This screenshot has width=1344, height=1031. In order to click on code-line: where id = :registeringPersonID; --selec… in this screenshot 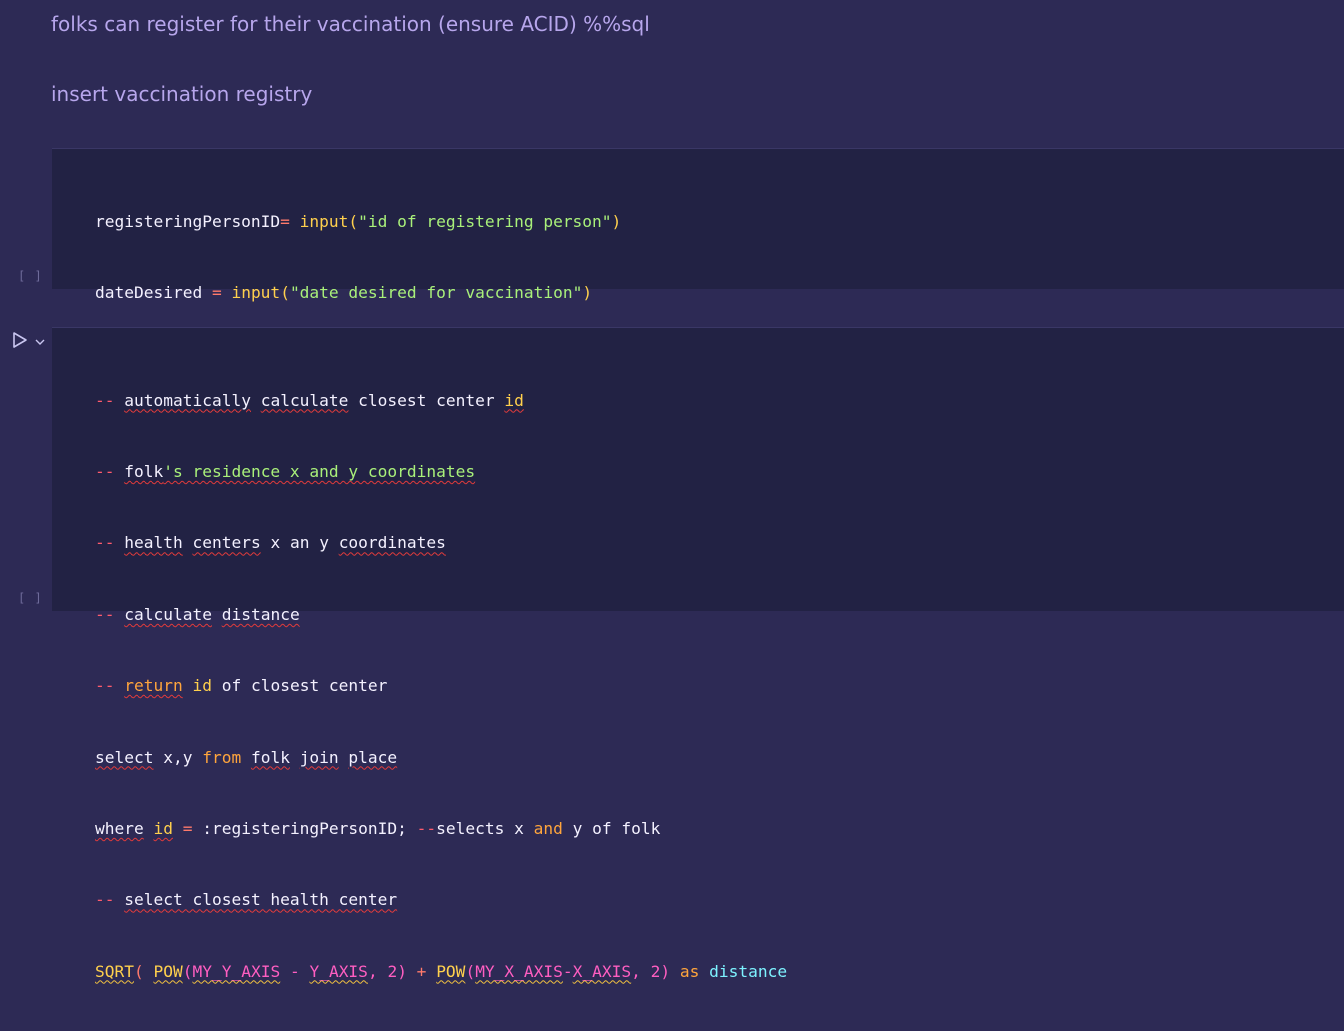, I will do `click(378, 828)`.